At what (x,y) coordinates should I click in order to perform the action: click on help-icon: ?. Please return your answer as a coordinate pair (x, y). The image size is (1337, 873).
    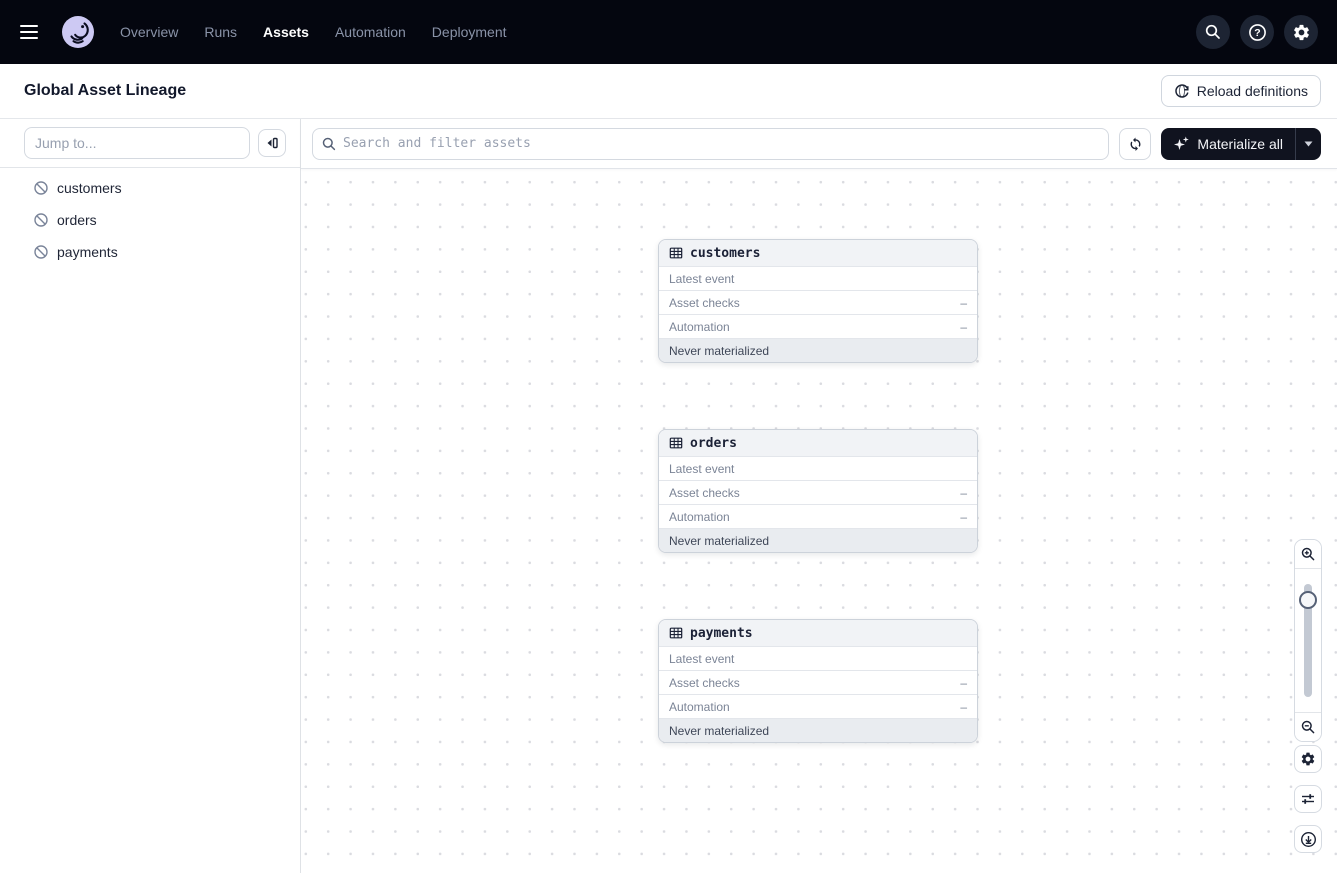
    Looking at the image, I should click on (1257, 32).